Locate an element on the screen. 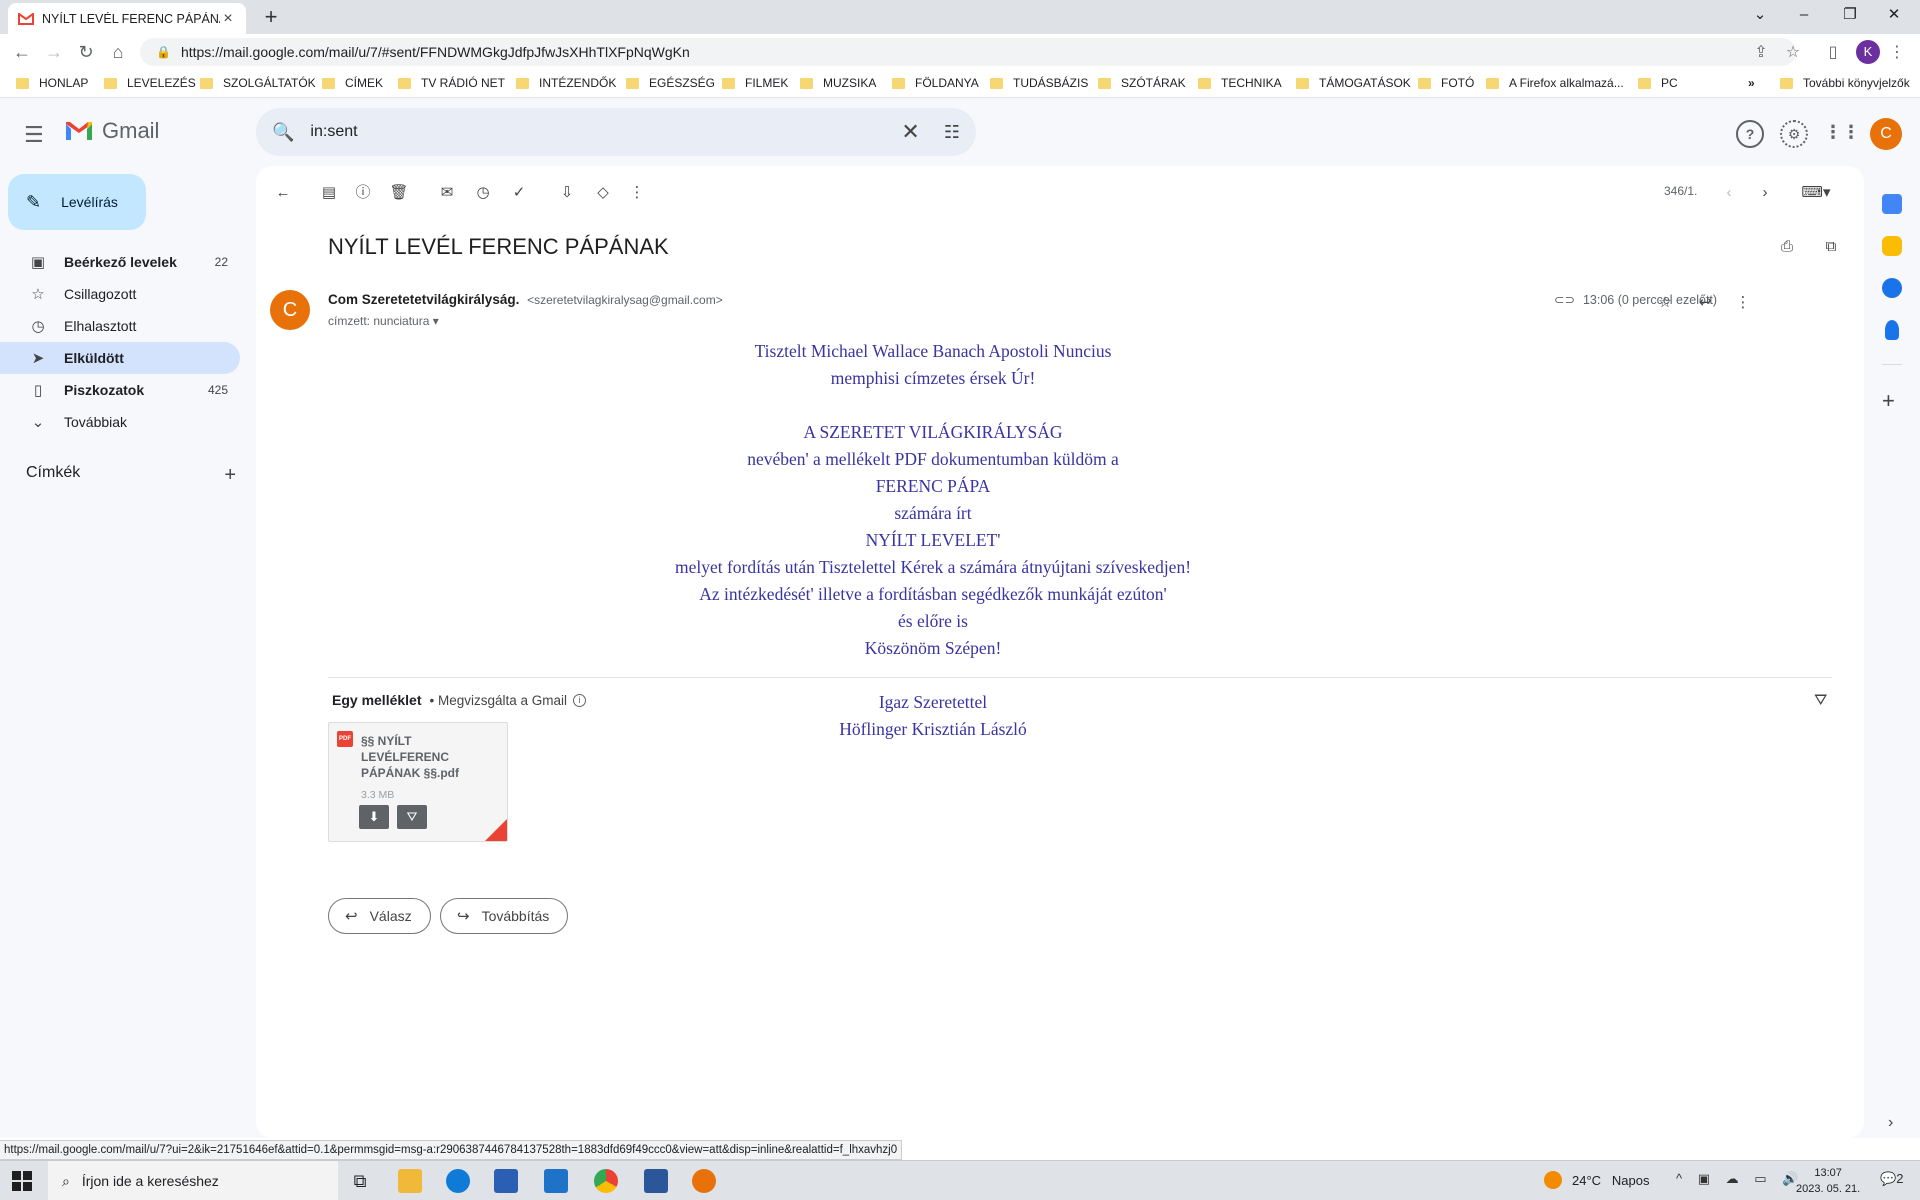  settings-gear-icon: ⚙ is located at coordinates (1794, 134).